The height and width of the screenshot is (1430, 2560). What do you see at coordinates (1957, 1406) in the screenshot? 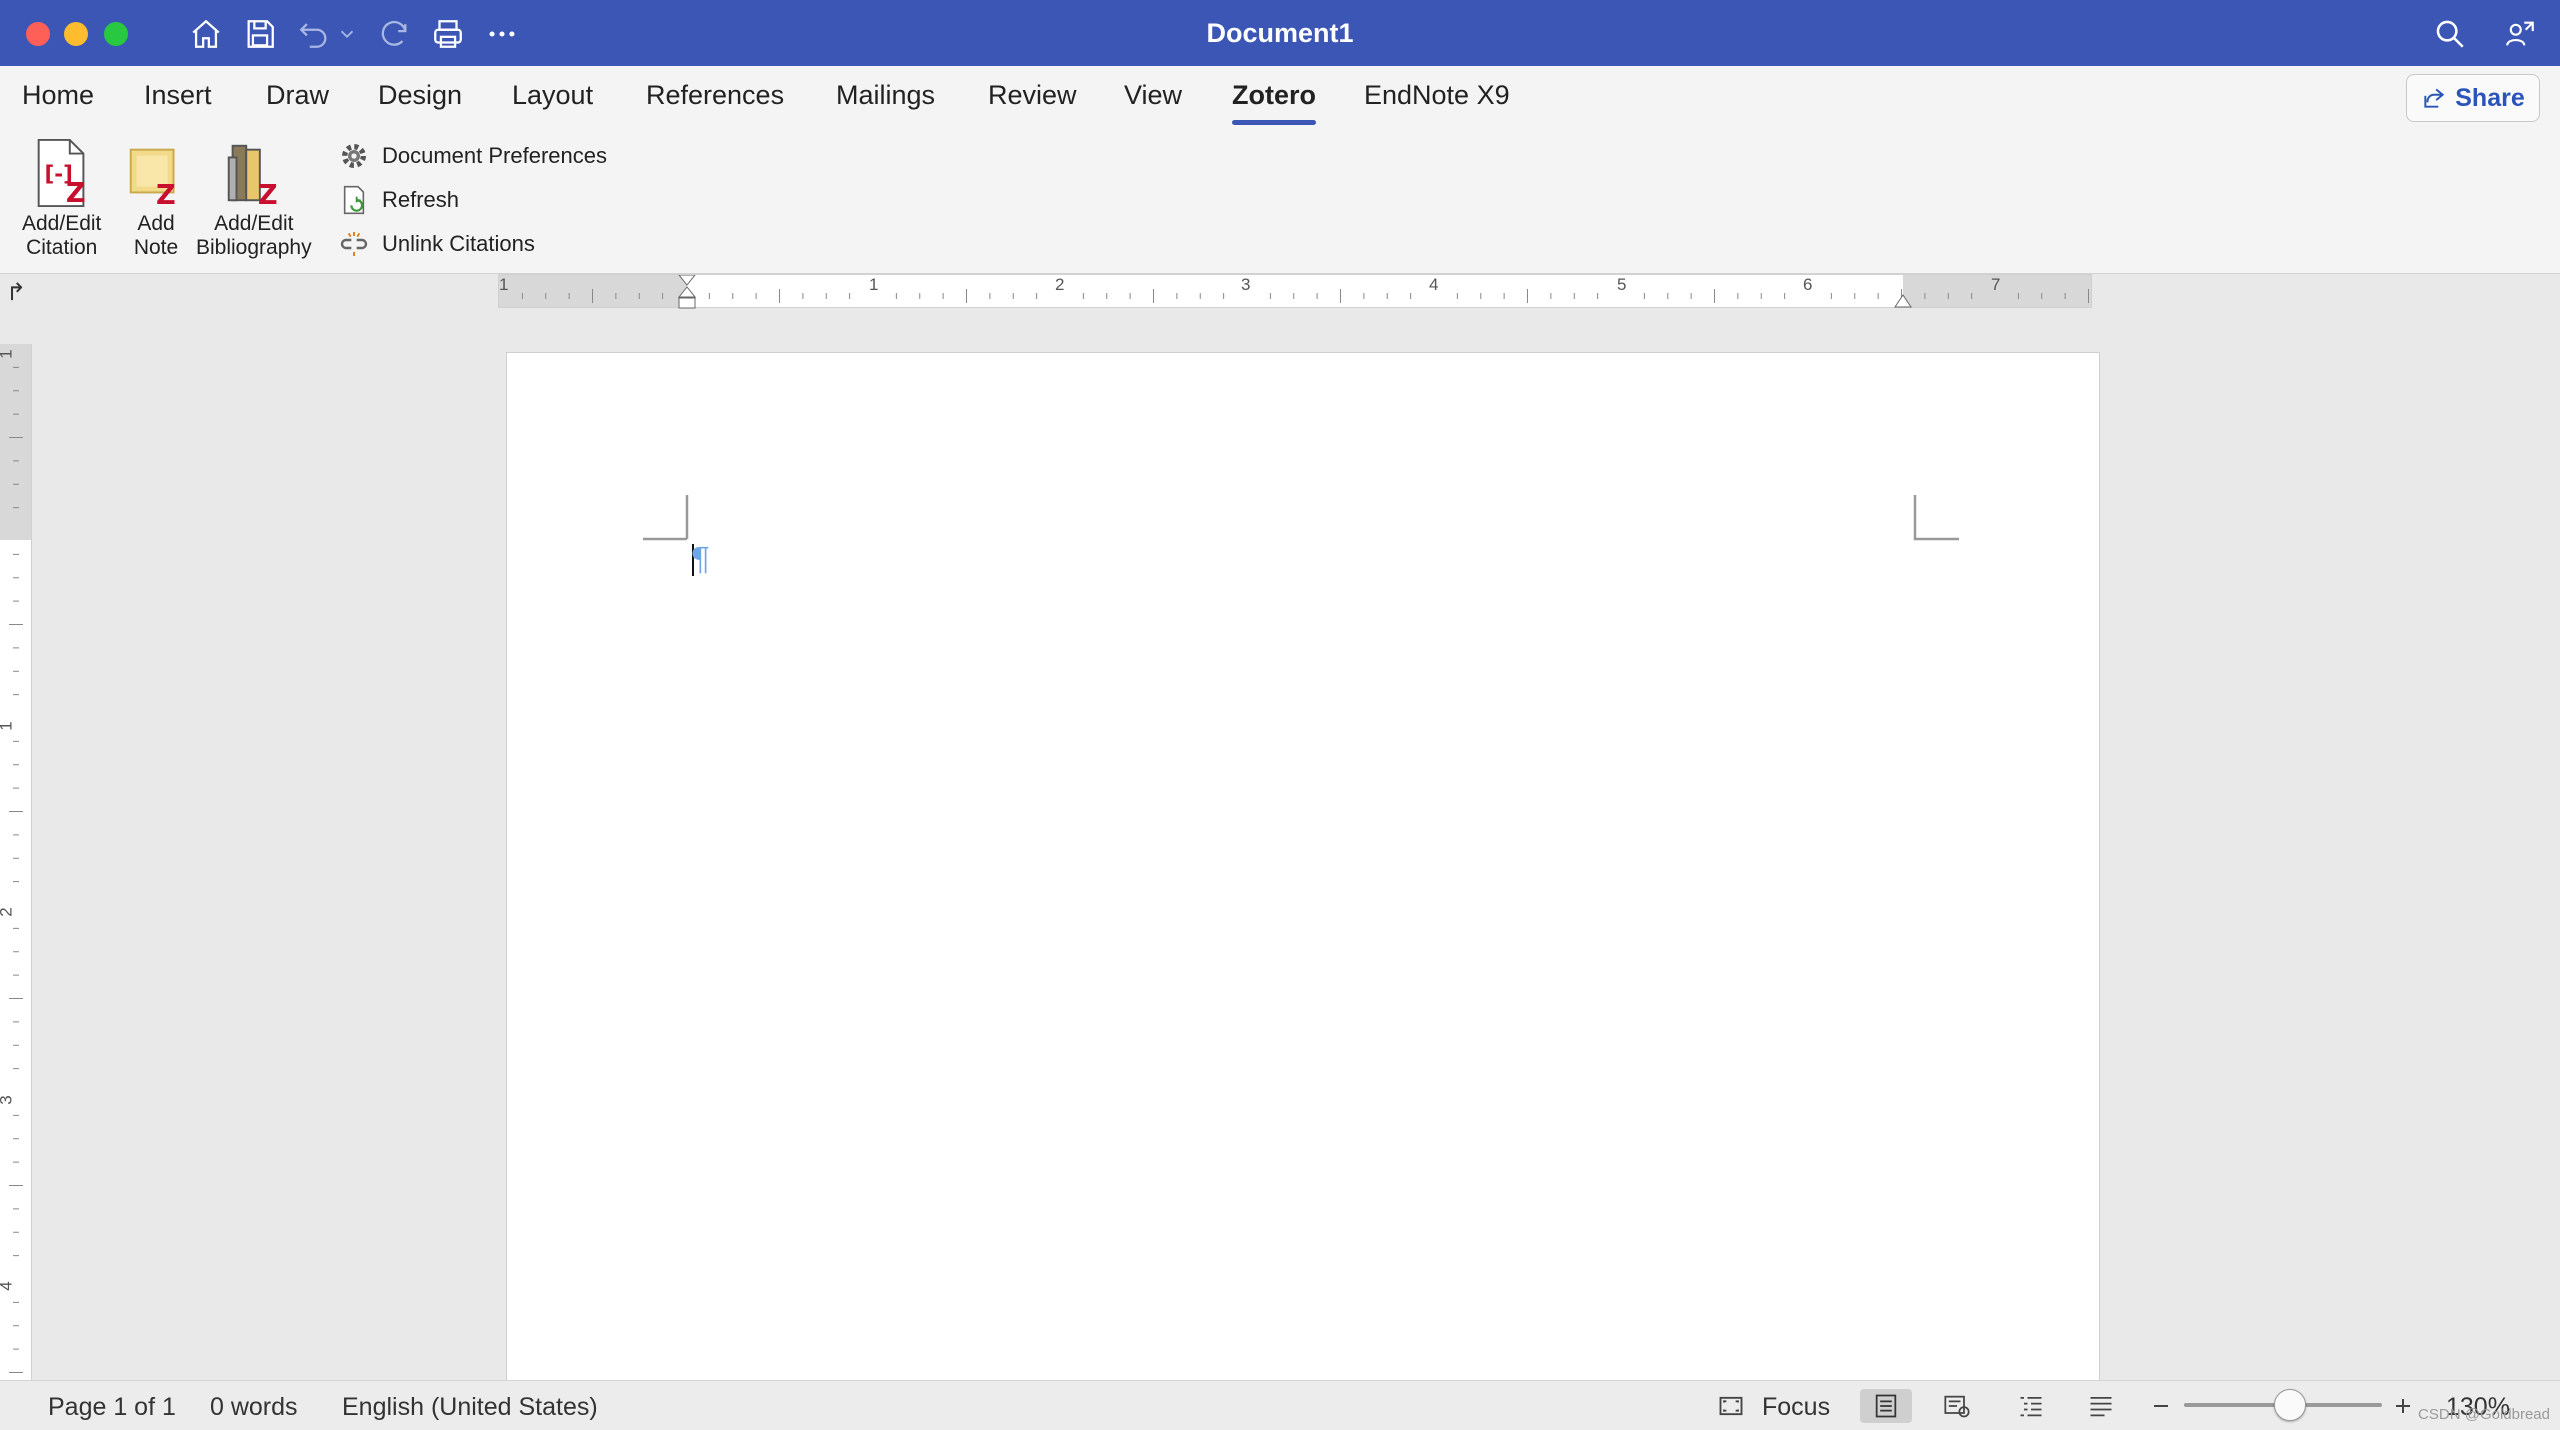
I see `web-layout-icon` at bounding box center [1957, 1406].